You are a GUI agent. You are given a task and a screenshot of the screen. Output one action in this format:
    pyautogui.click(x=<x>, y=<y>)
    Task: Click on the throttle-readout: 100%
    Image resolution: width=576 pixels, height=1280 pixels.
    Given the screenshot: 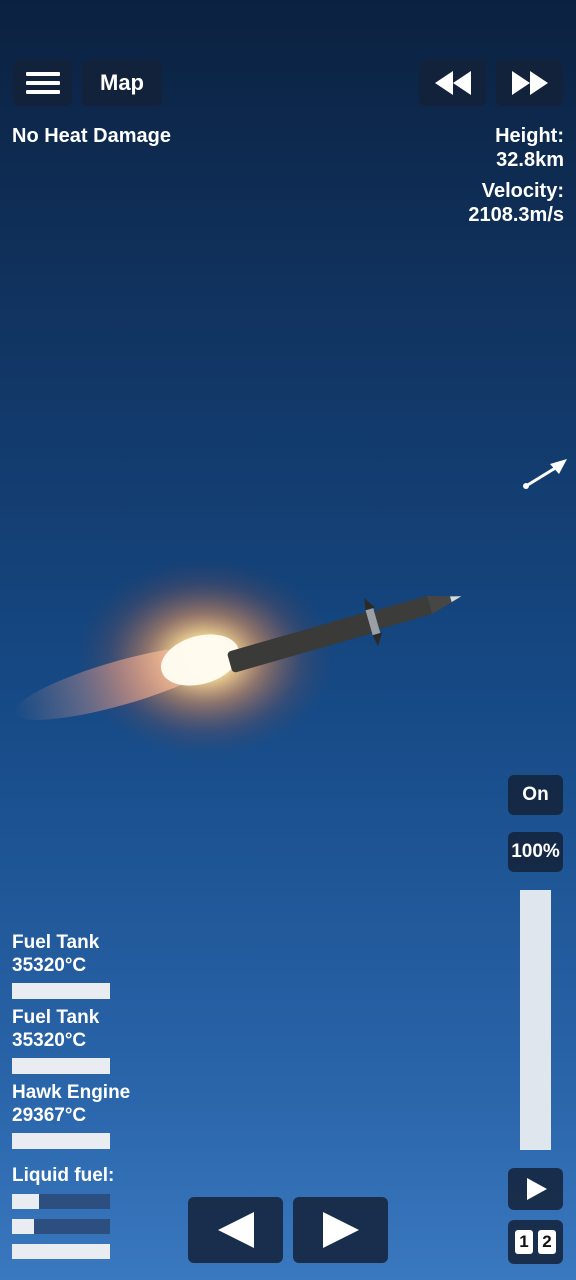 What is the action you would take?
    pyautogui.click(x=535, y=852)
    